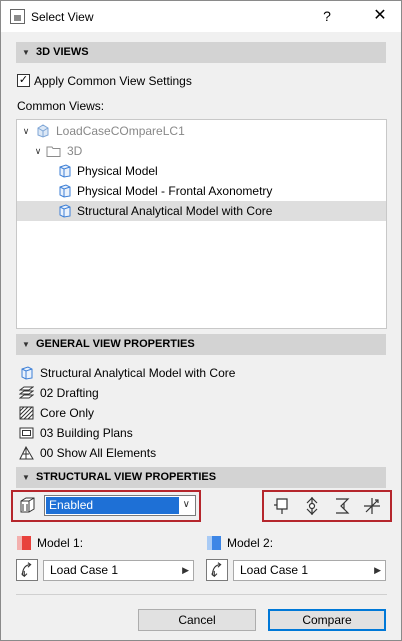 Image resolution: width=402 pixels, height=641 pixels. Describe the element at coordinates (199, 413) in the screenshot. I see `prop-row-structural-display: Core Only` at that location.